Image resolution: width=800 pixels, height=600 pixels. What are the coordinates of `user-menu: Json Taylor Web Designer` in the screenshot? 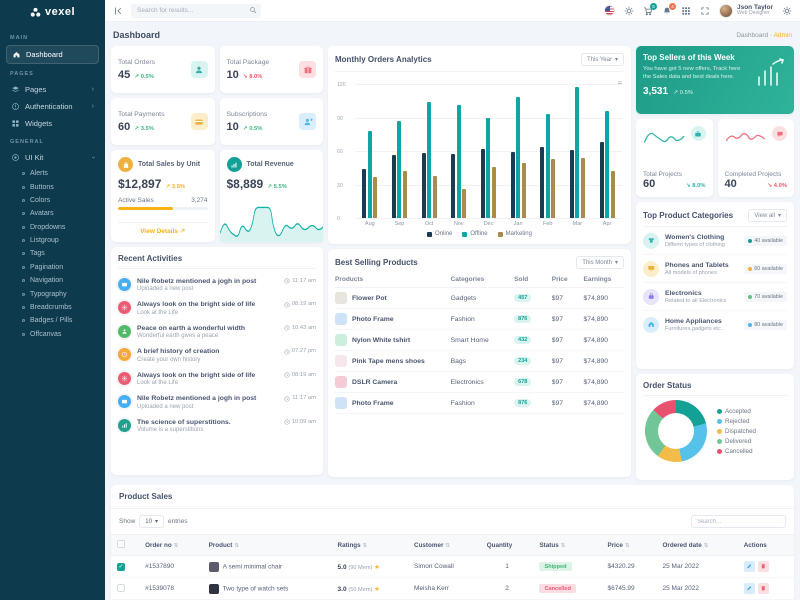 It's located at (745, 10).